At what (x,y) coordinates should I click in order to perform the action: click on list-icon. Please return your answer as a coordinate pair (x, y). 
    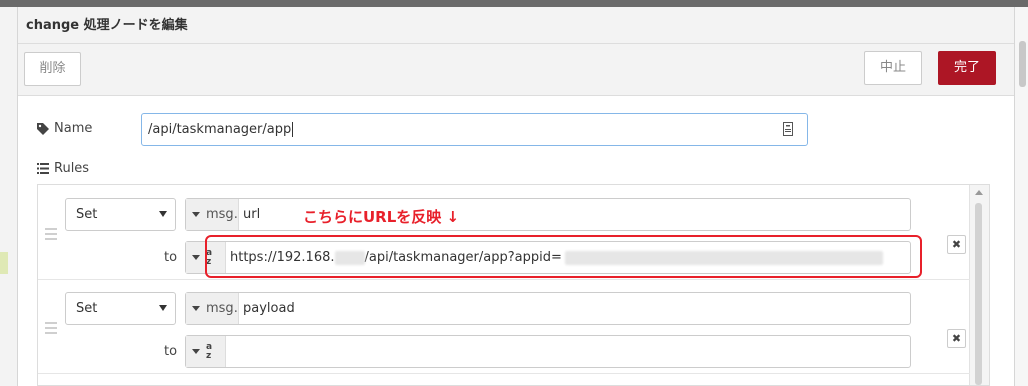
    Looking at the image, I should click on (43, 168).